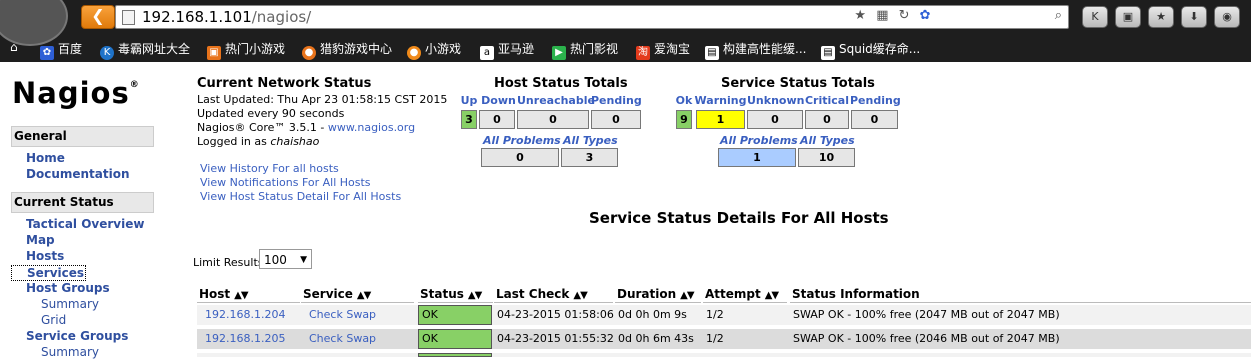 Image resolution: width=1251 pixels, height=359 pixels. Describe the element at coordinates (47, 53) in the screenshot. I see `paw-icon: ✿` at that location.